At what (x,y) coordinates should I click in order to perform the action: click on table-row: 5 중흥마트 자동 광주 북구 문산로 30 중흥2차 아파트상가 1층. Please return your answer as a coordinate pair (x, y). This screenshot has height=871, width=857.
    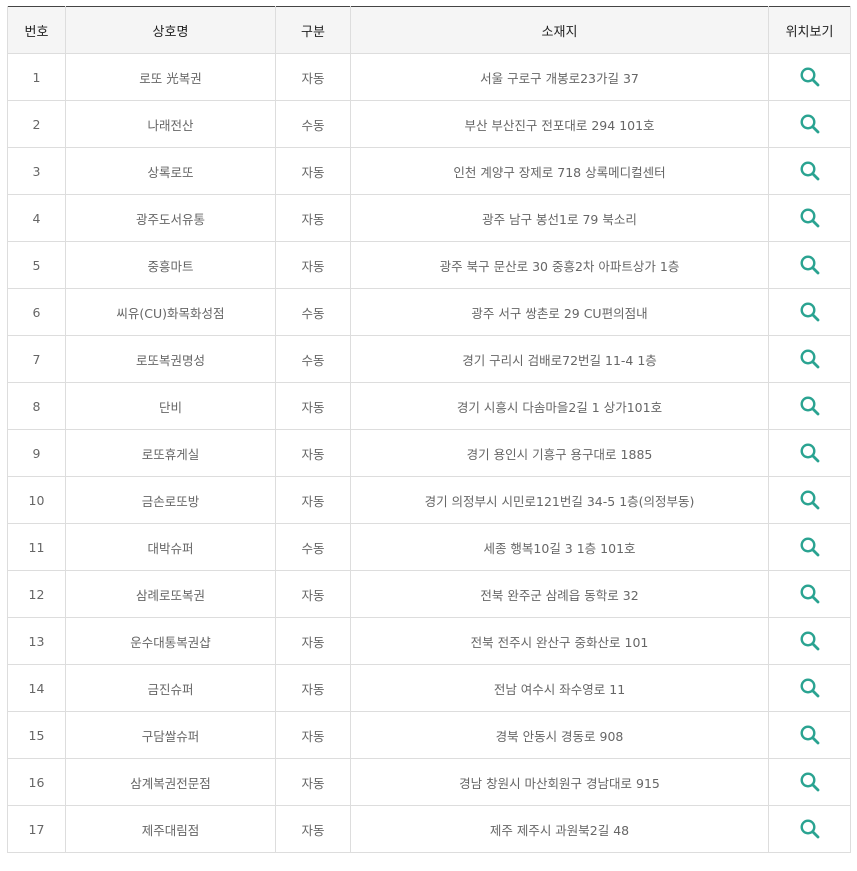
    Looking at the image, I should click on (429, 265).